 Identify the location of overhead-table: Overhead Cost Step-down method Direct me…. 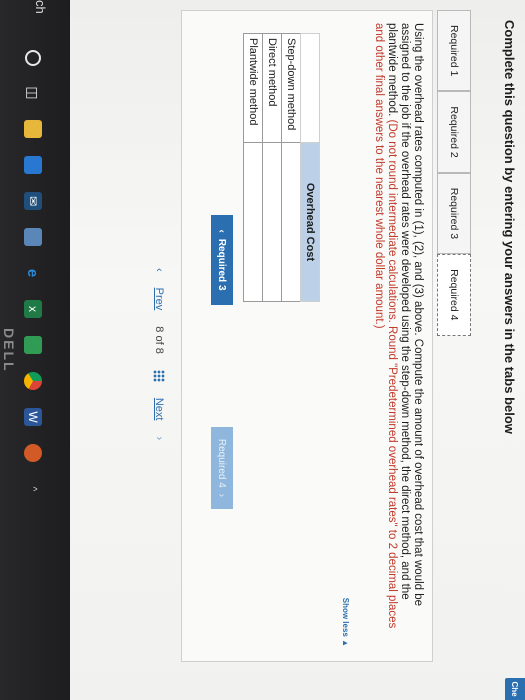
(281, 167).